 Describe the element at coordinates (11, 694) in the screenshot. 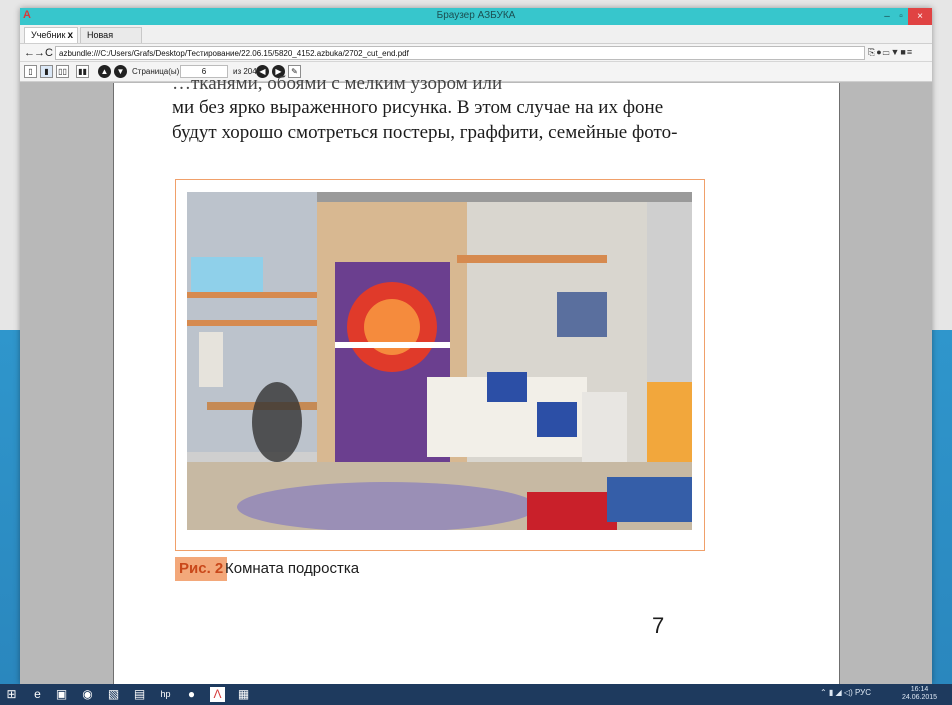

I see `start-icon: ⊞` at that location.